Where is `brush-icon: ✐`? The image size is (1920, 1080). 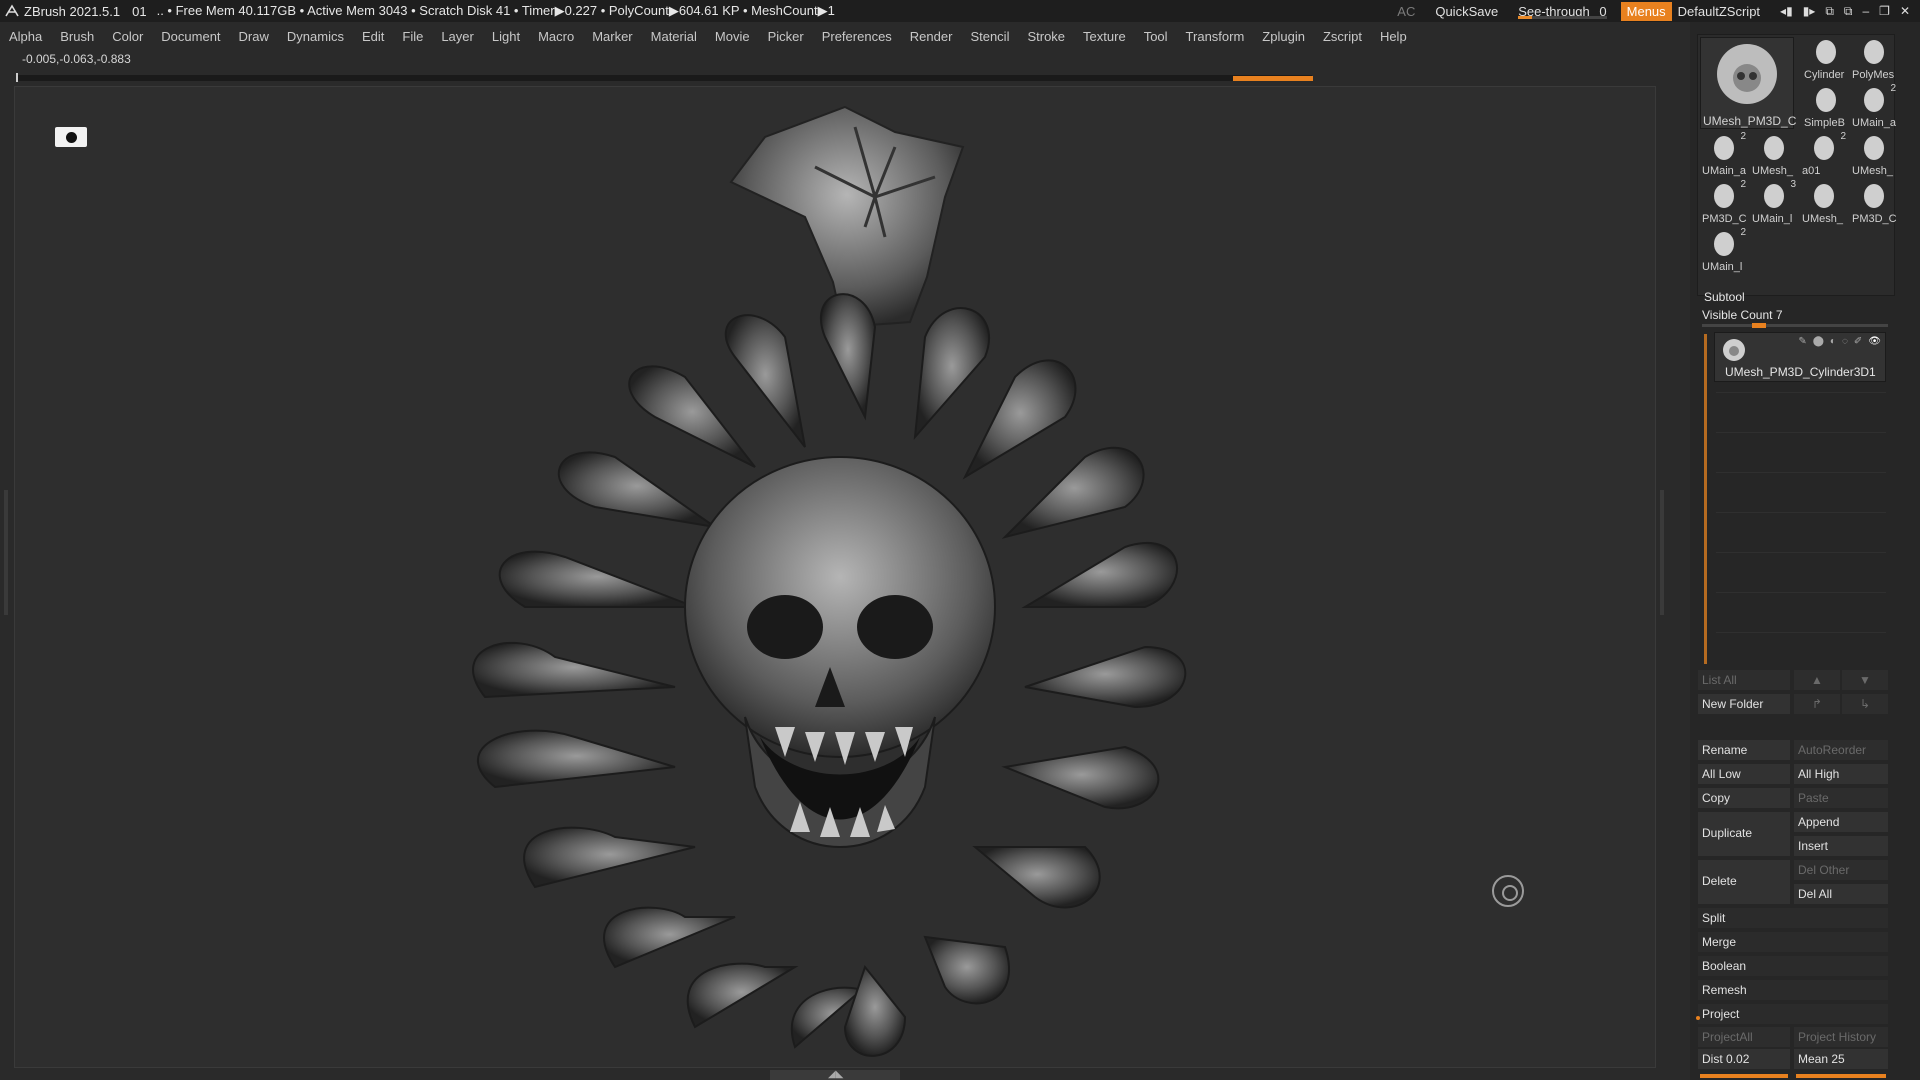
brush-icon: ✐ is located at coordinates (1858, 341).